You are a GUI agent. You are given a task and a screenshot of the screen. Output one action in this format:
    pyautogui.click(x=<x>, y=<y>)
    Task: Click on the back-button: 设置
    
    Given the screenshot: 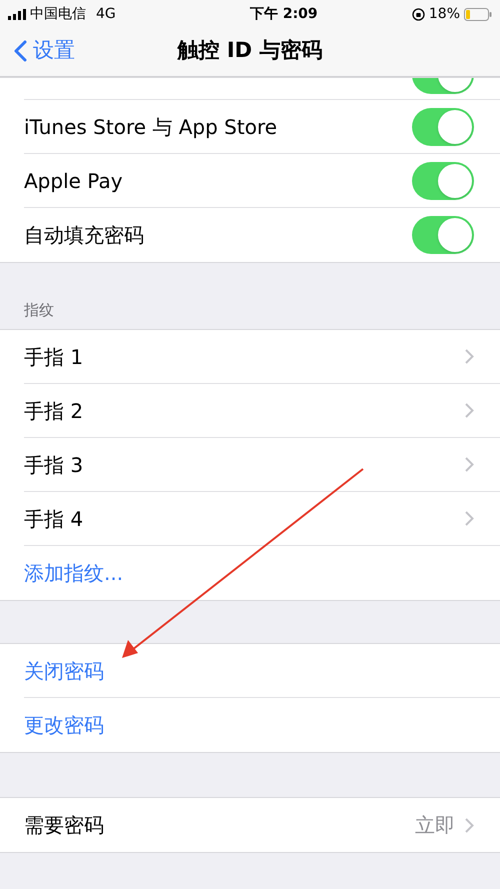 What is the action you would take?
    pyautogui.click(x=37, y=51)
    